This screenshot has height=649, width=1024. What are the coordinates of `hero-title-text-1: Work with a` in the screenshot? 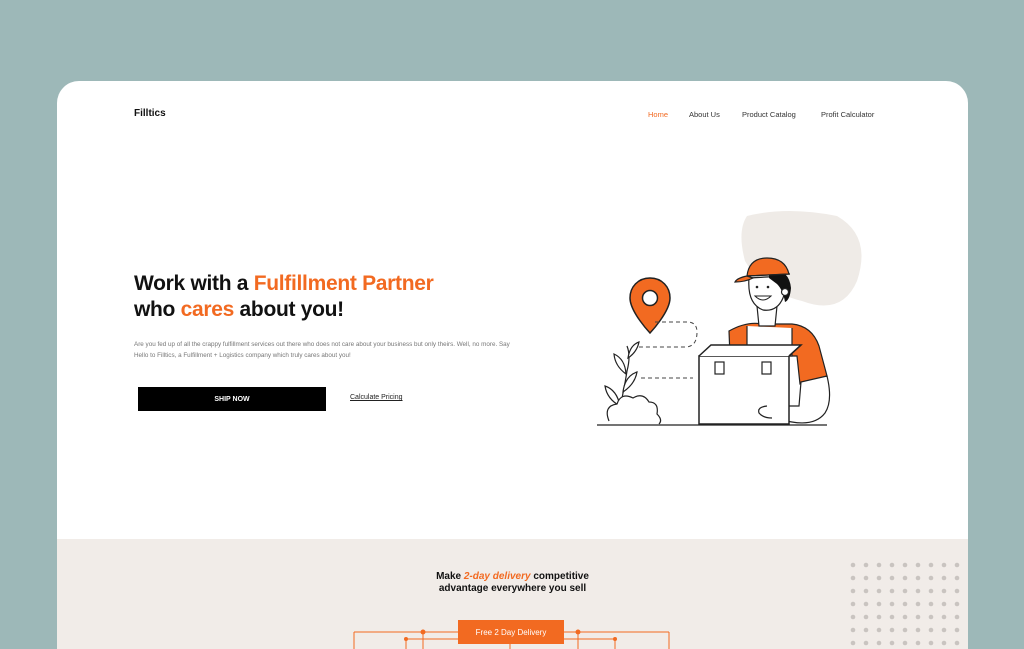 It's located at (194, 283).